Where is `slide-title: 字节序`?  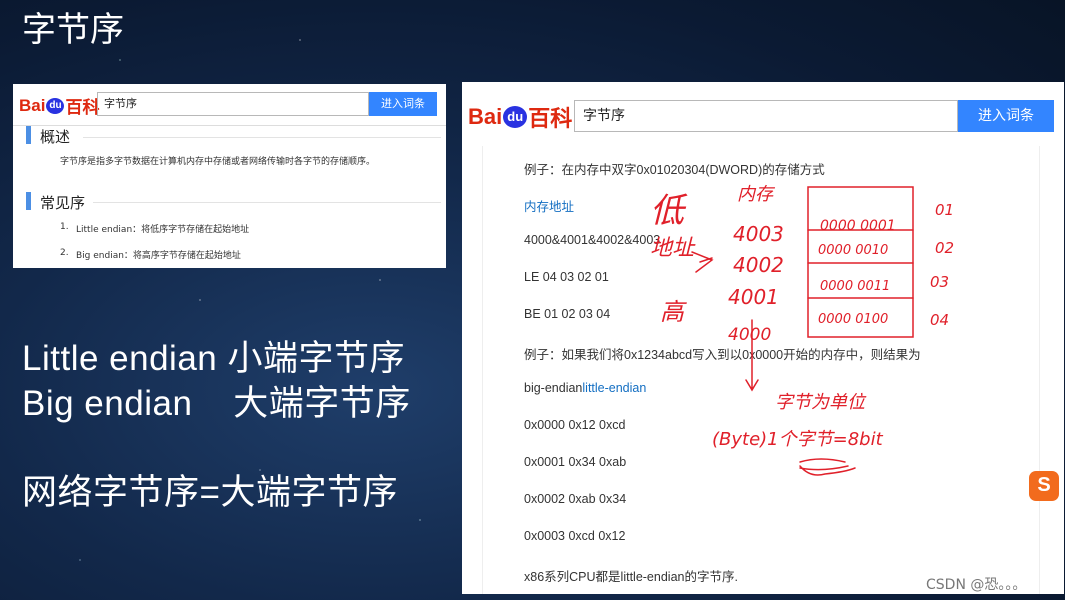
slide-title: 字节序 is located at coordinates (73, 30).